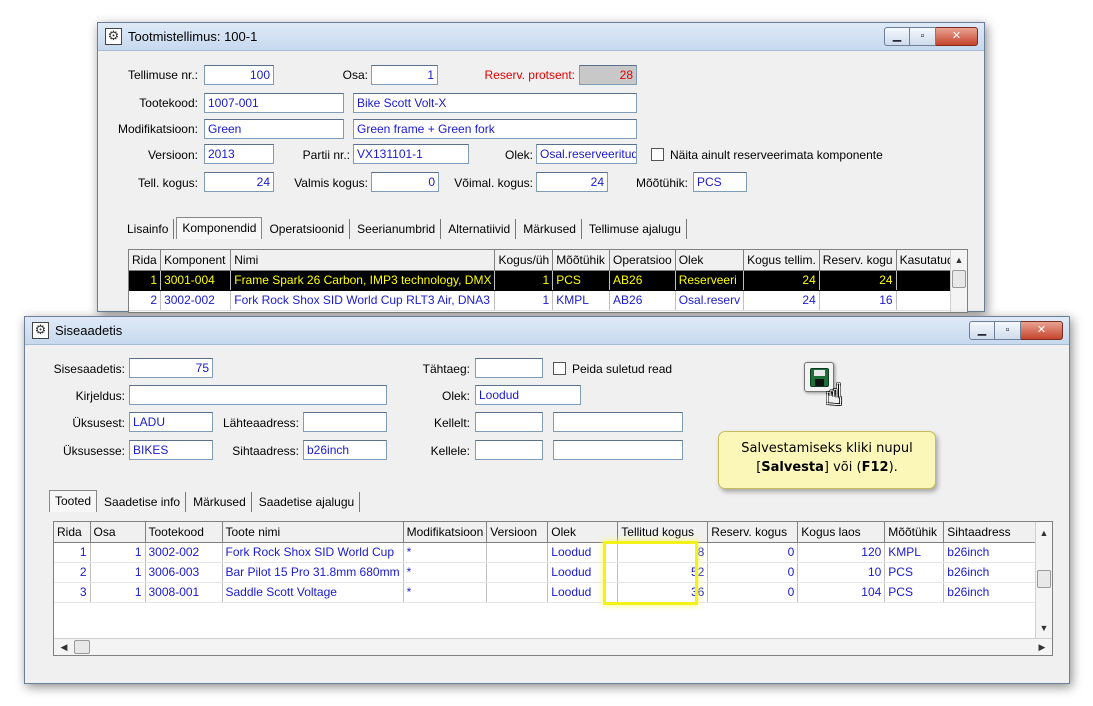 The image size is (1093, 706). I want to click on window-title: Siseaadetis, so click(89, 330).